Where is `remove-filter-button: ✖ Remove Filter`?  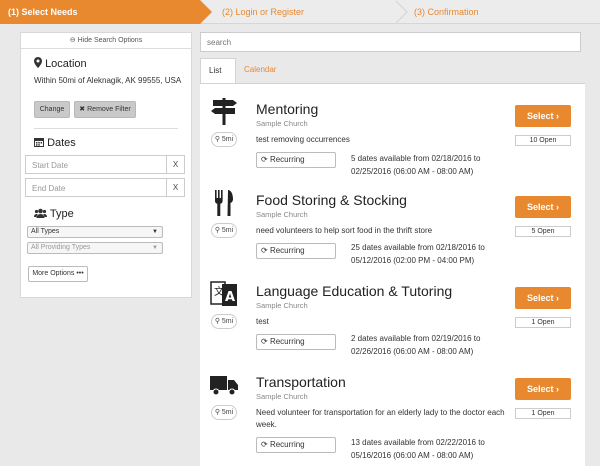 remove-filter-button: ✖ Remove Filter is located at coordinates (105, 109).